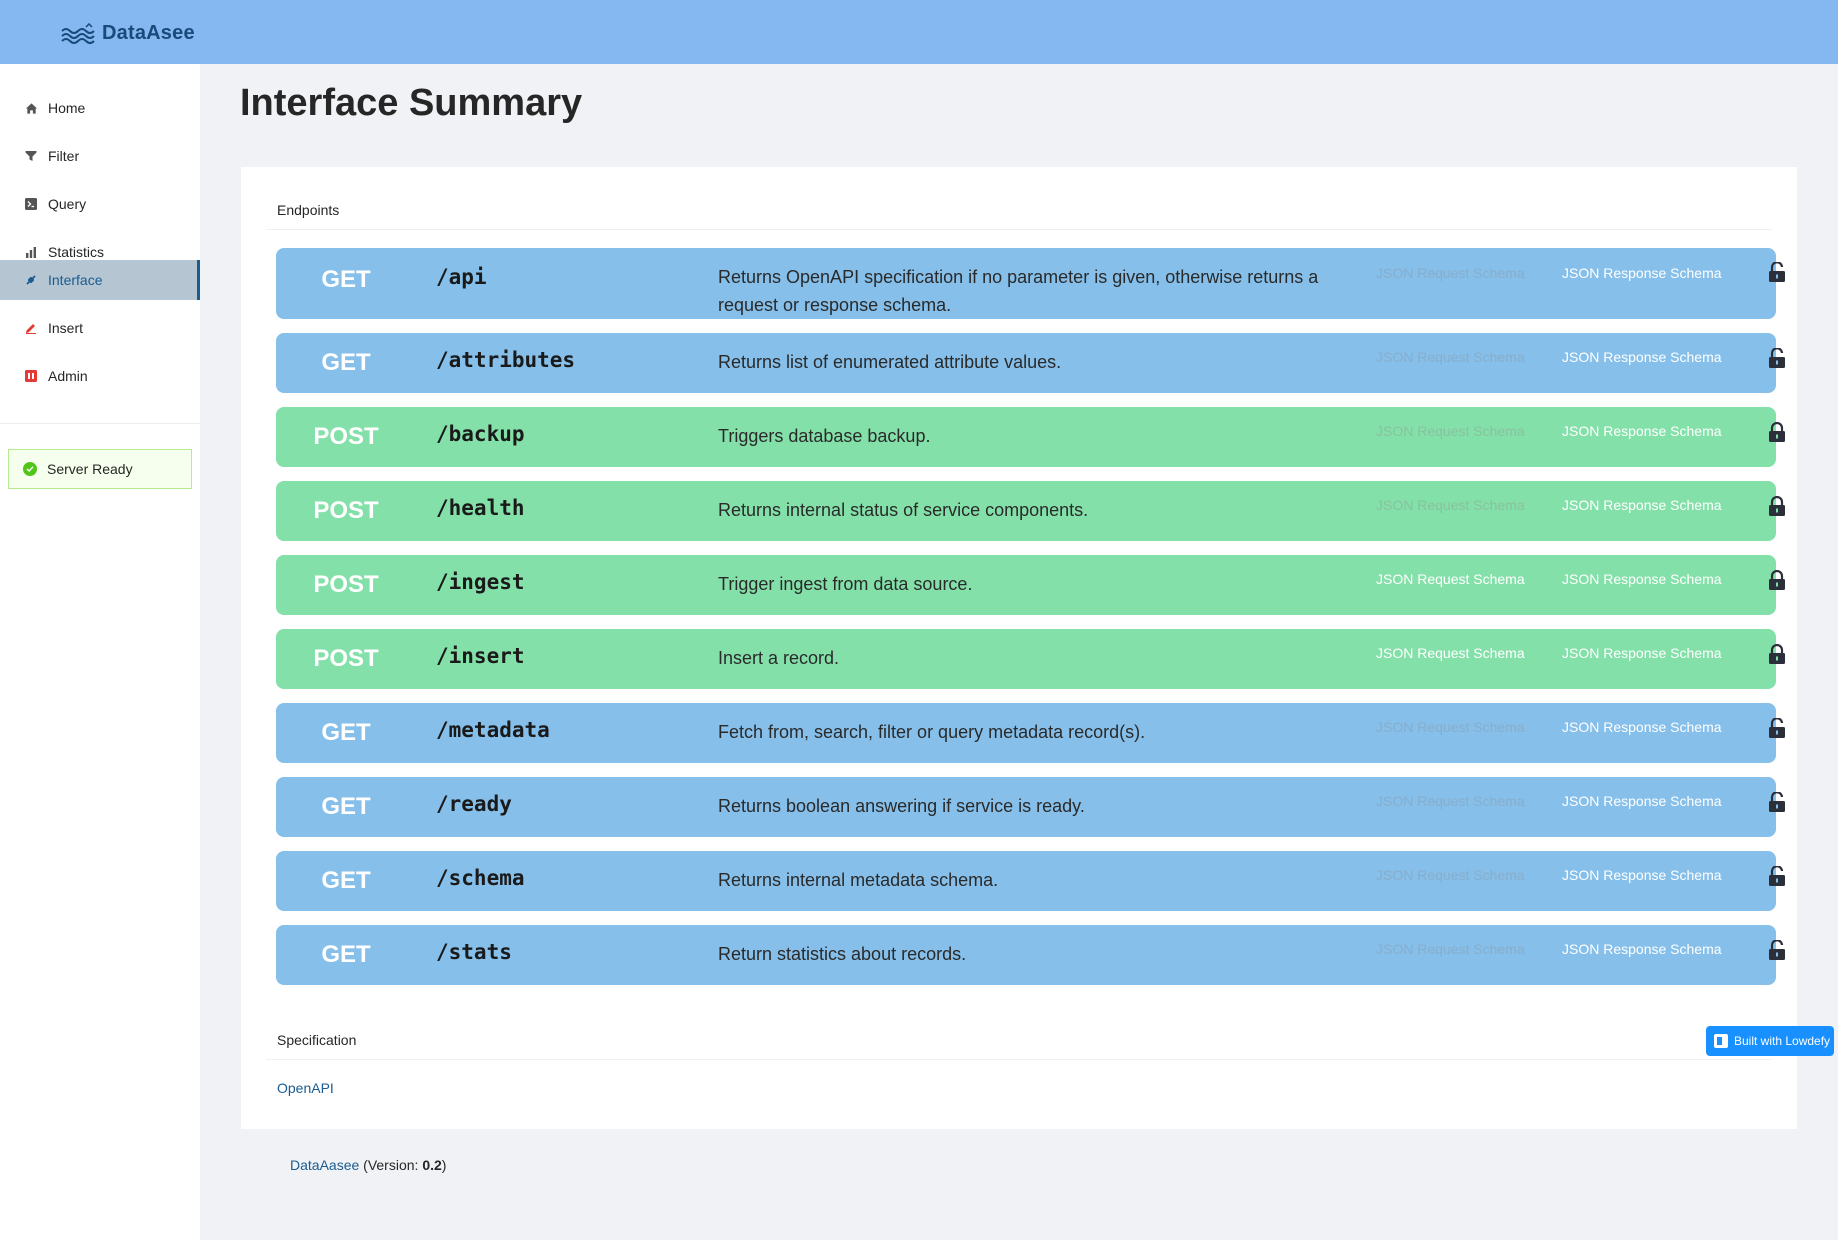  I want to click on sidebar-item-home: Home, so click(100, 108).